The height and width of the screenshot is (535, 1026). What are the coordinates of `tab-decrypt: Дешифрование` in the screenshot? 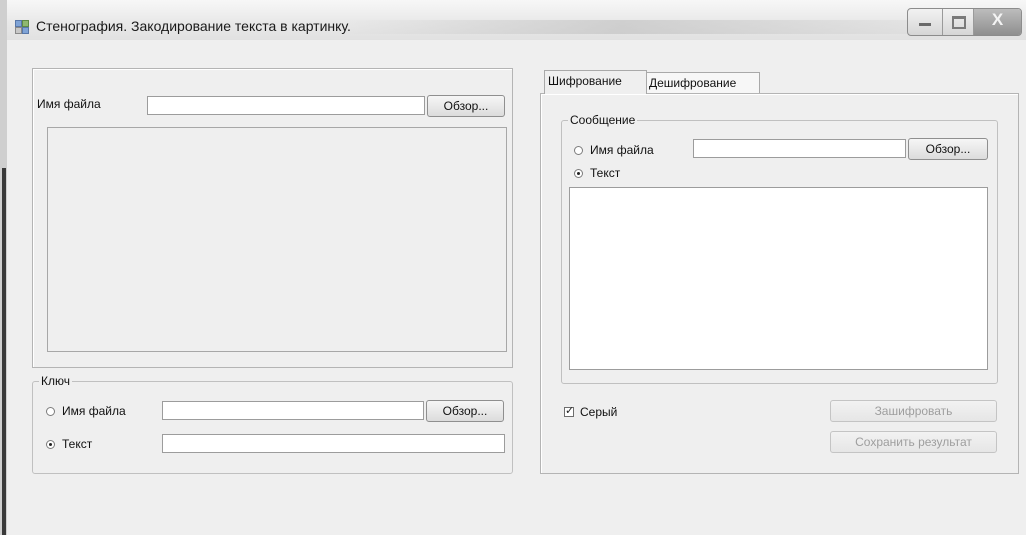 It's located at (702, 82).